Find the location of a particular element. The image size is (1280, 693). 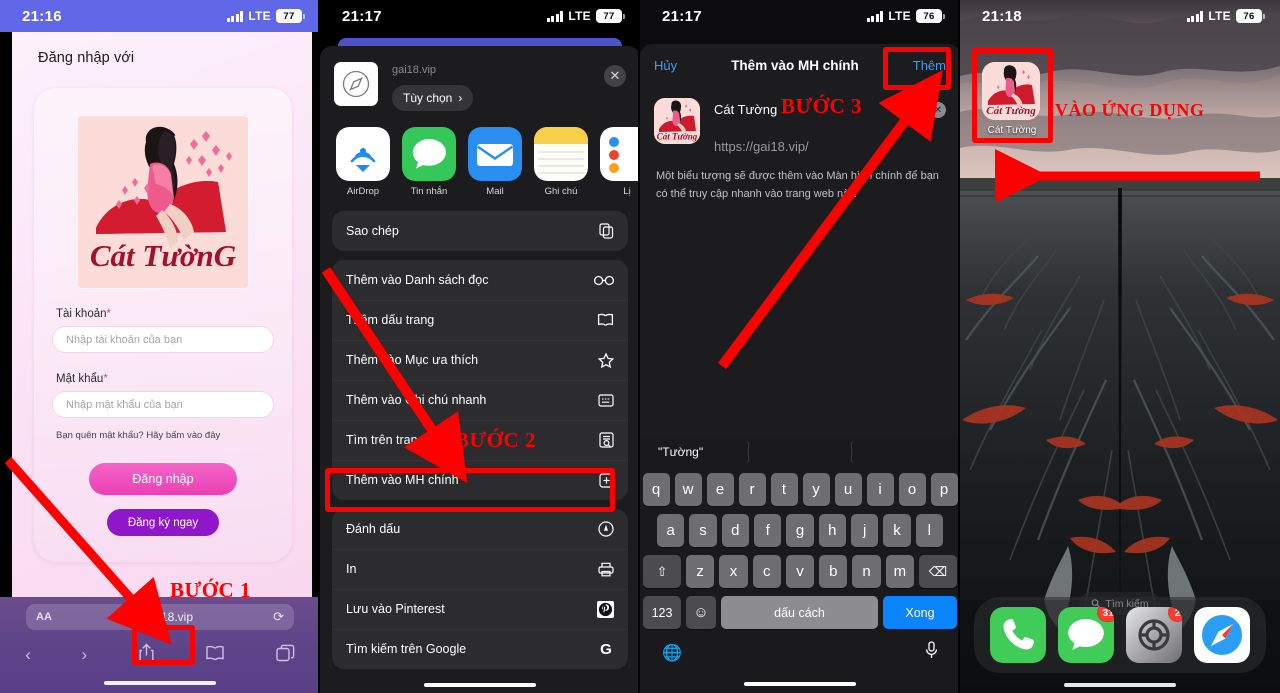

key-d: d is located at coordinates (735, 530).